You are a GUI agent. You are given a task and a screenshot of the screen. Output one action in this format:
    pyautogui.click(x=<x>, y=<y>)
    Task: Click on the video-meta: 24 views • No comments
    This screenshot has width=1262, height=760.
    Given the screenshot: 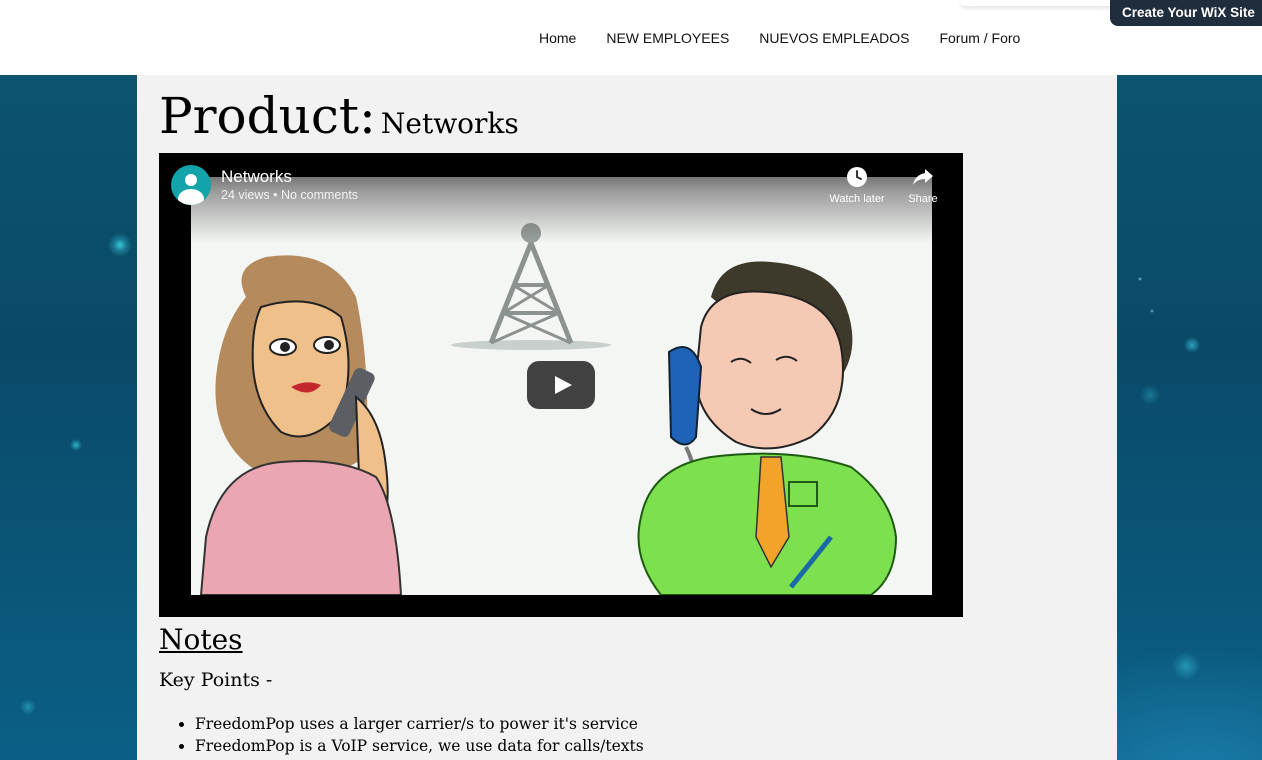 What is the action you would take?
    pyautogui.click(x=290, y=195)
    